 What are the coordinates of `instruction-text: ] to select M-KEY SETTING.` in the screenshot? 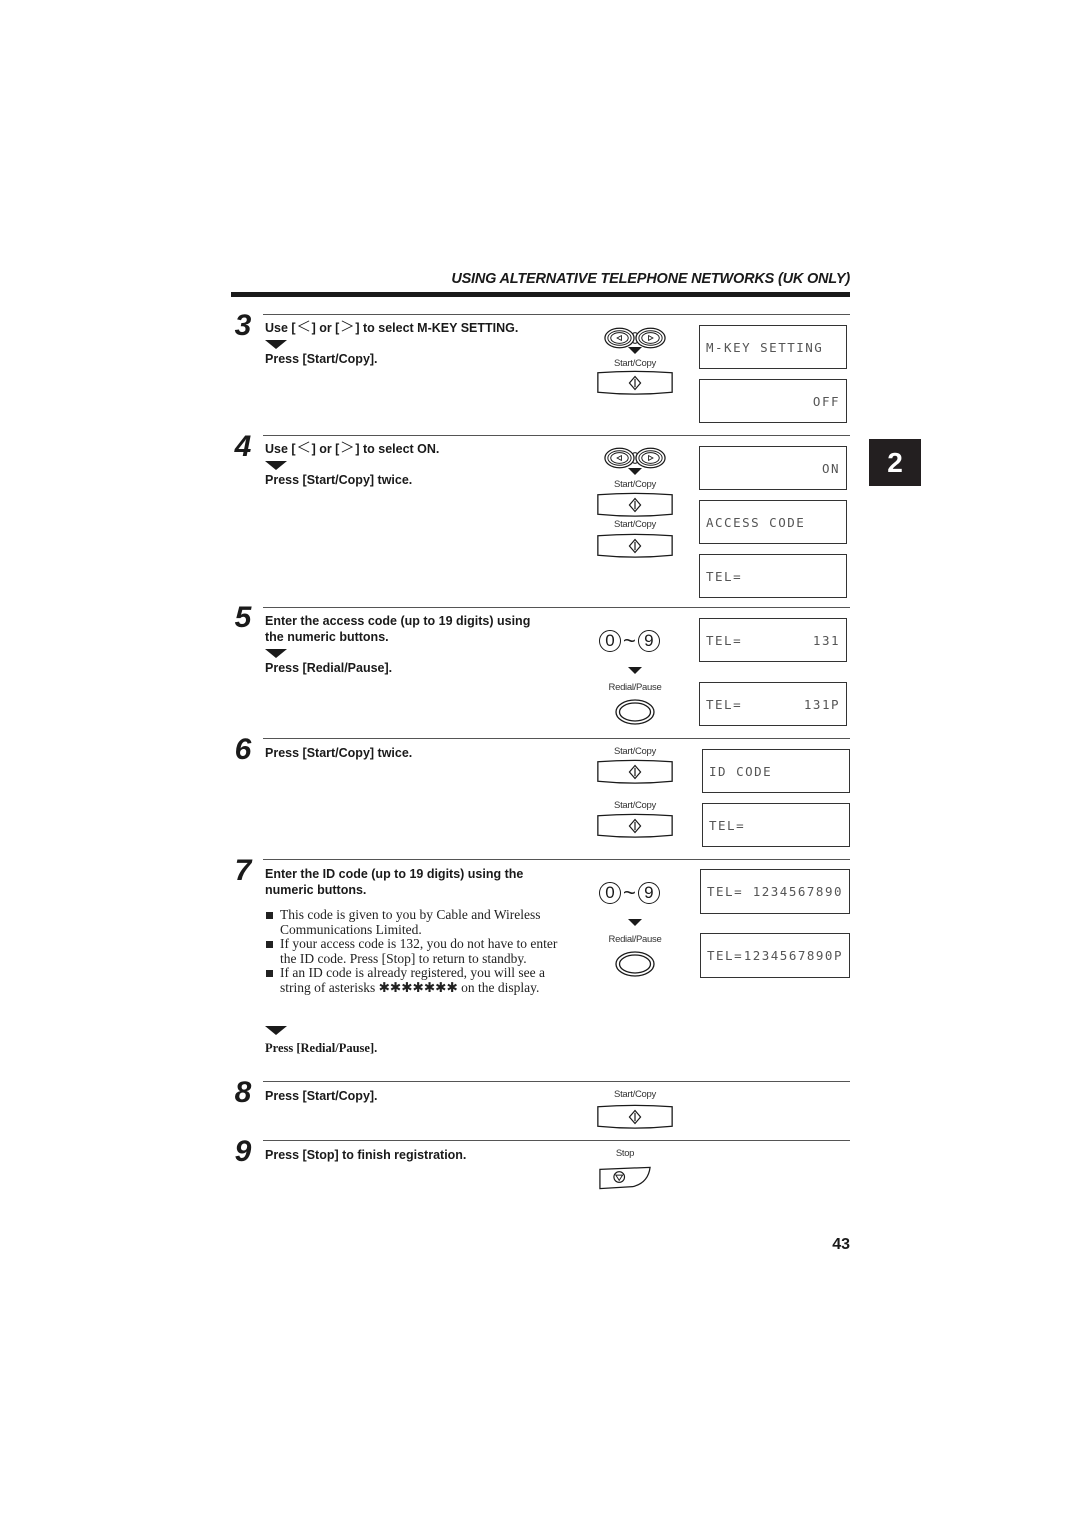 It's located at (437, 328).